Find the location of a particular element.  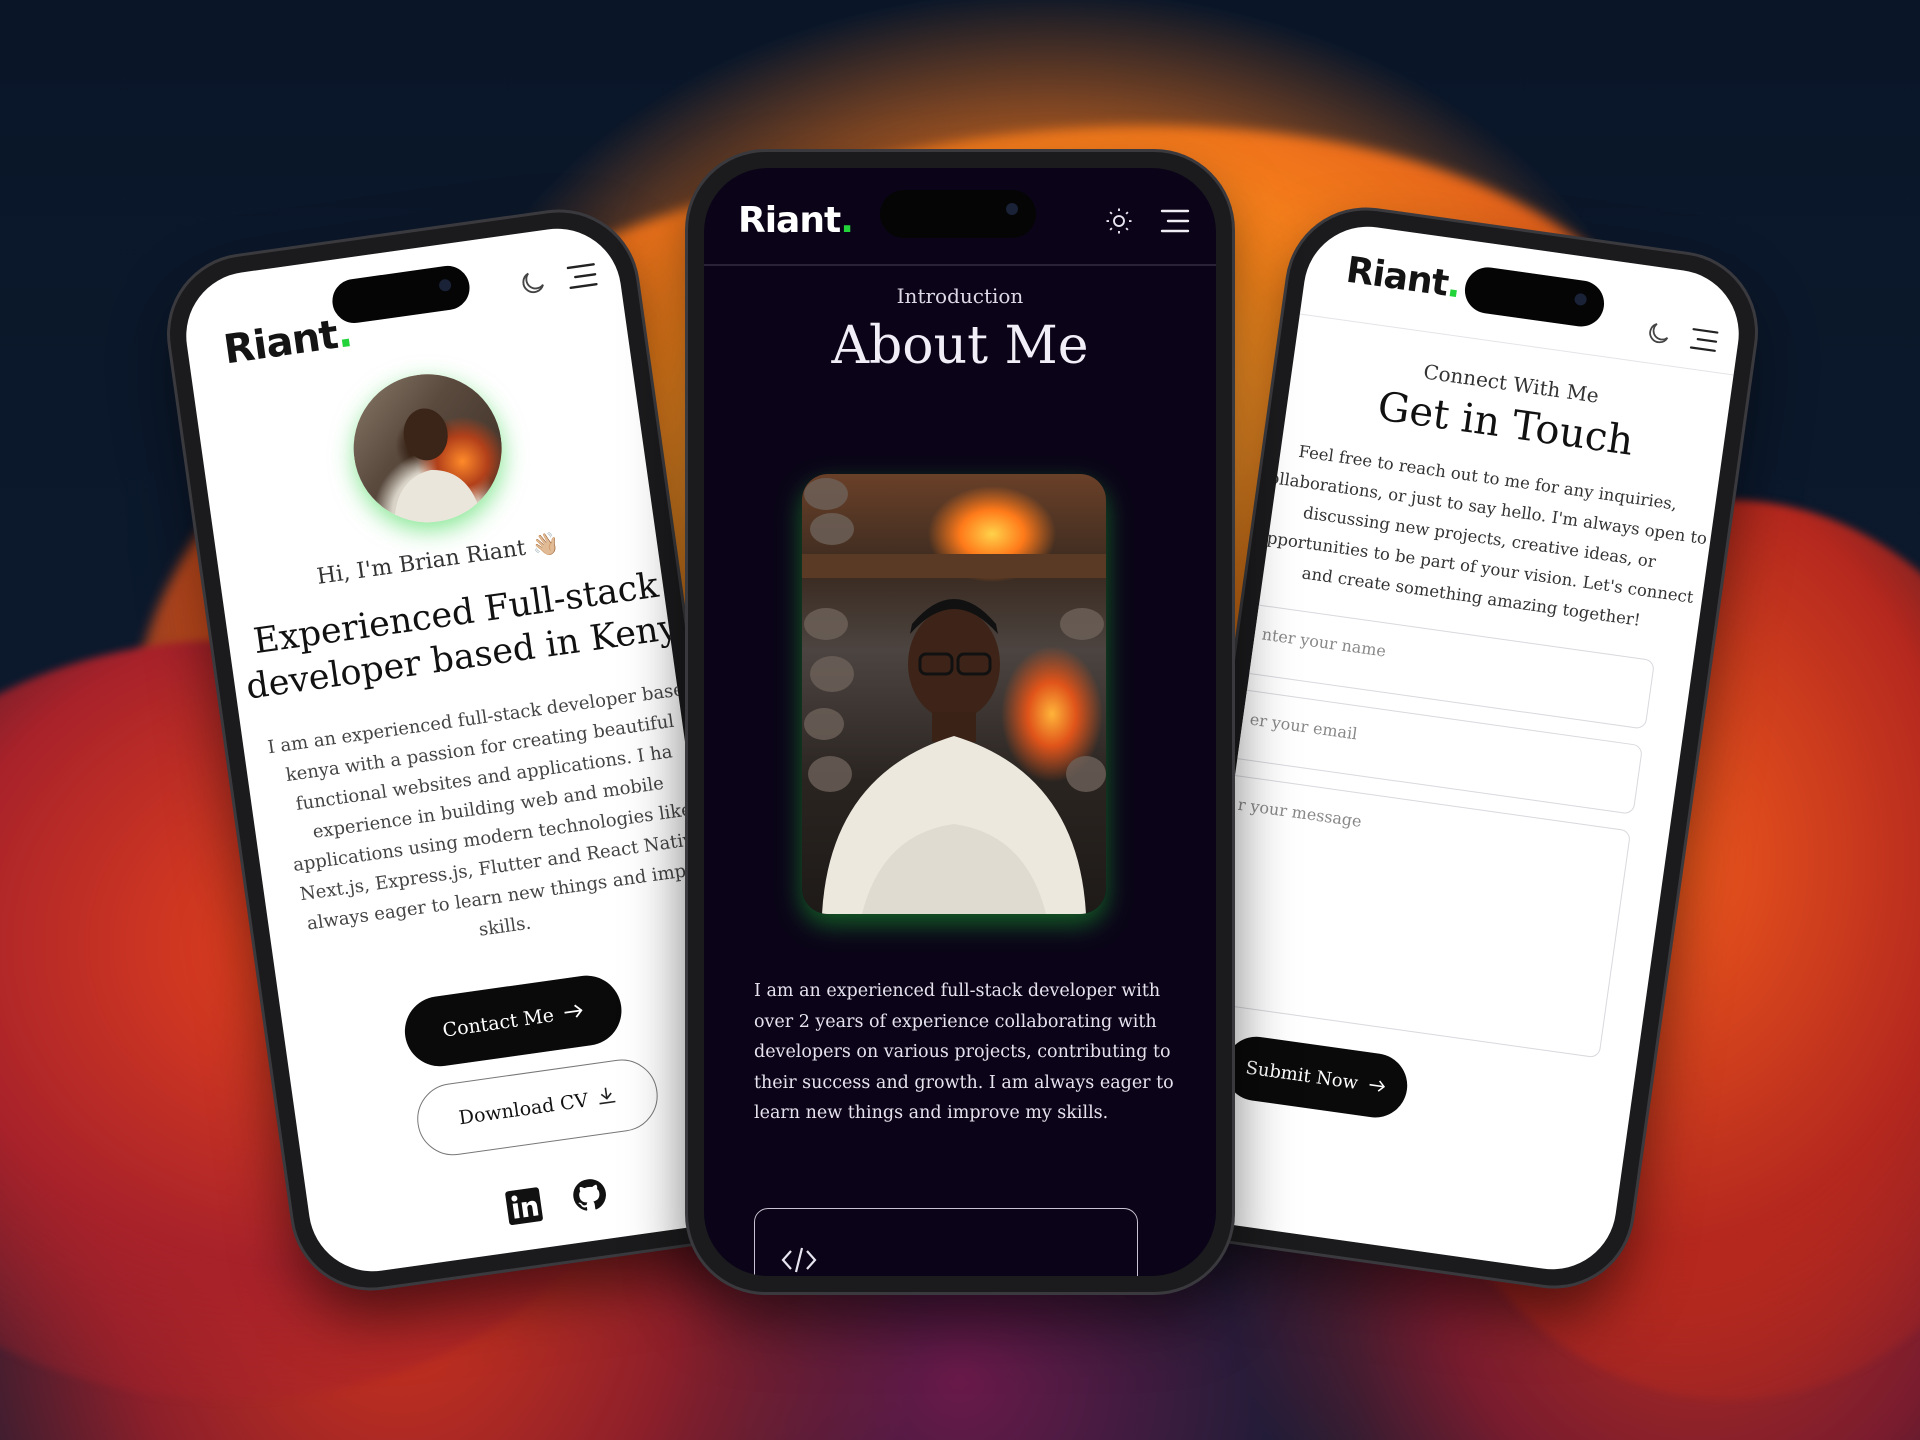

message-field: r your message is located at coordinates (1412, 916).